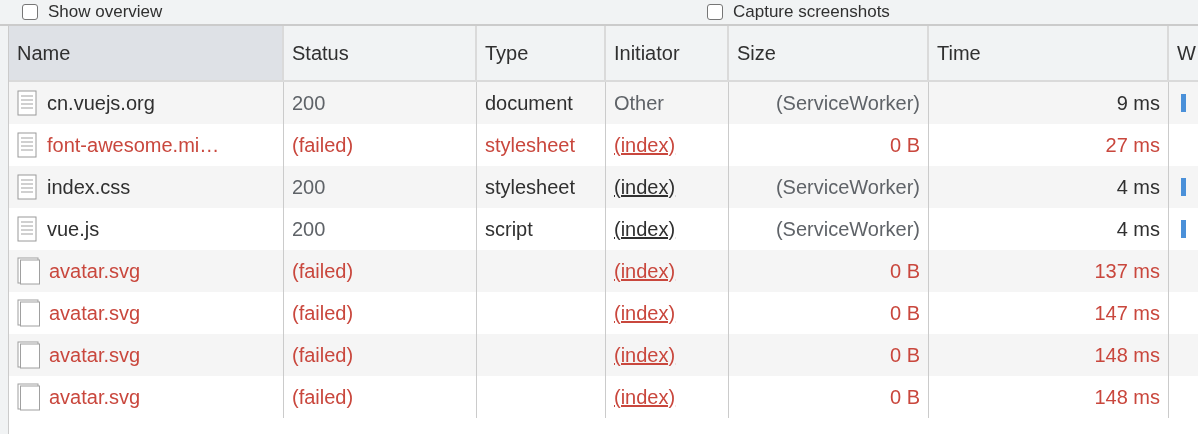 The image size is (1198, 434). What do you see at coordinates (89, 187) in the screenshot?
I see `table-cell: index.css` at bounding box center [89, 187].